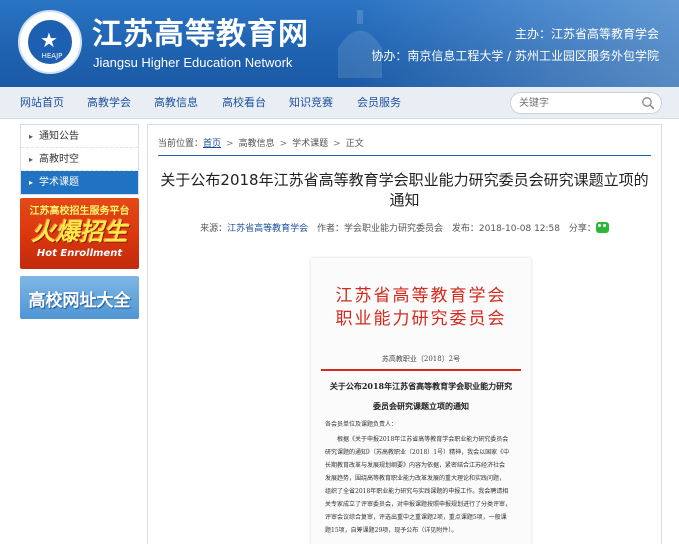  I want to click on source-link: 江苏省高等教育学会, so click(267, 229).